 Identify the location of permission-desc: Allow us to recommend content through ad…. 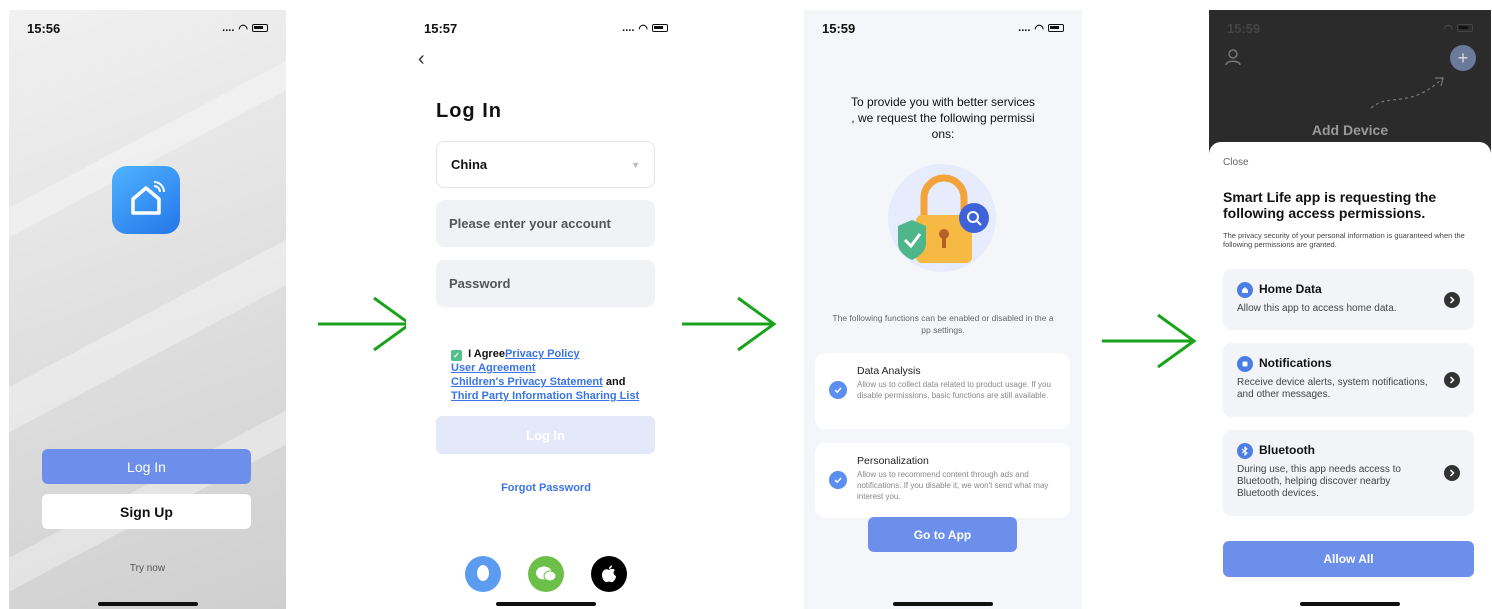
(953, 485).